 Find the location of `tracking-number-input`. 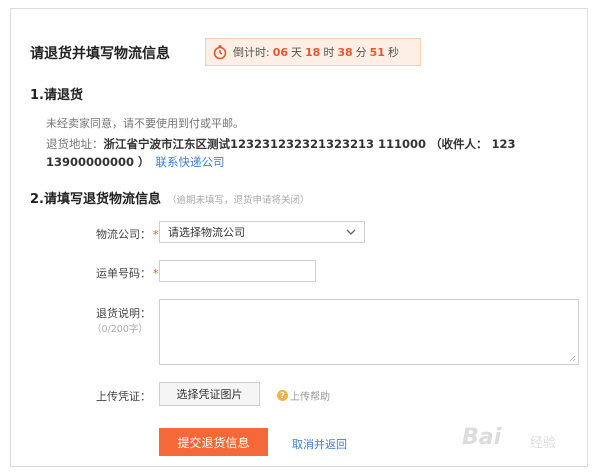

tracking-number-input is located at coordinates (237, 271).